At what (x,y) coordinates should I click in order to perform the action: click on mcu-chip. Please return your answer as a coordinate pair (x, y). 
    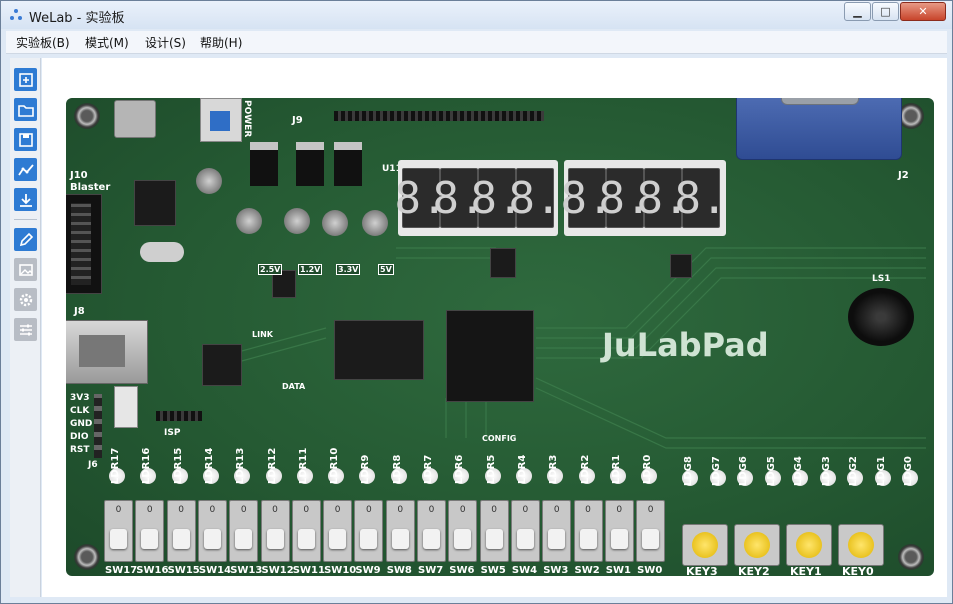
    Looking at the image, I should click on (222, 365).